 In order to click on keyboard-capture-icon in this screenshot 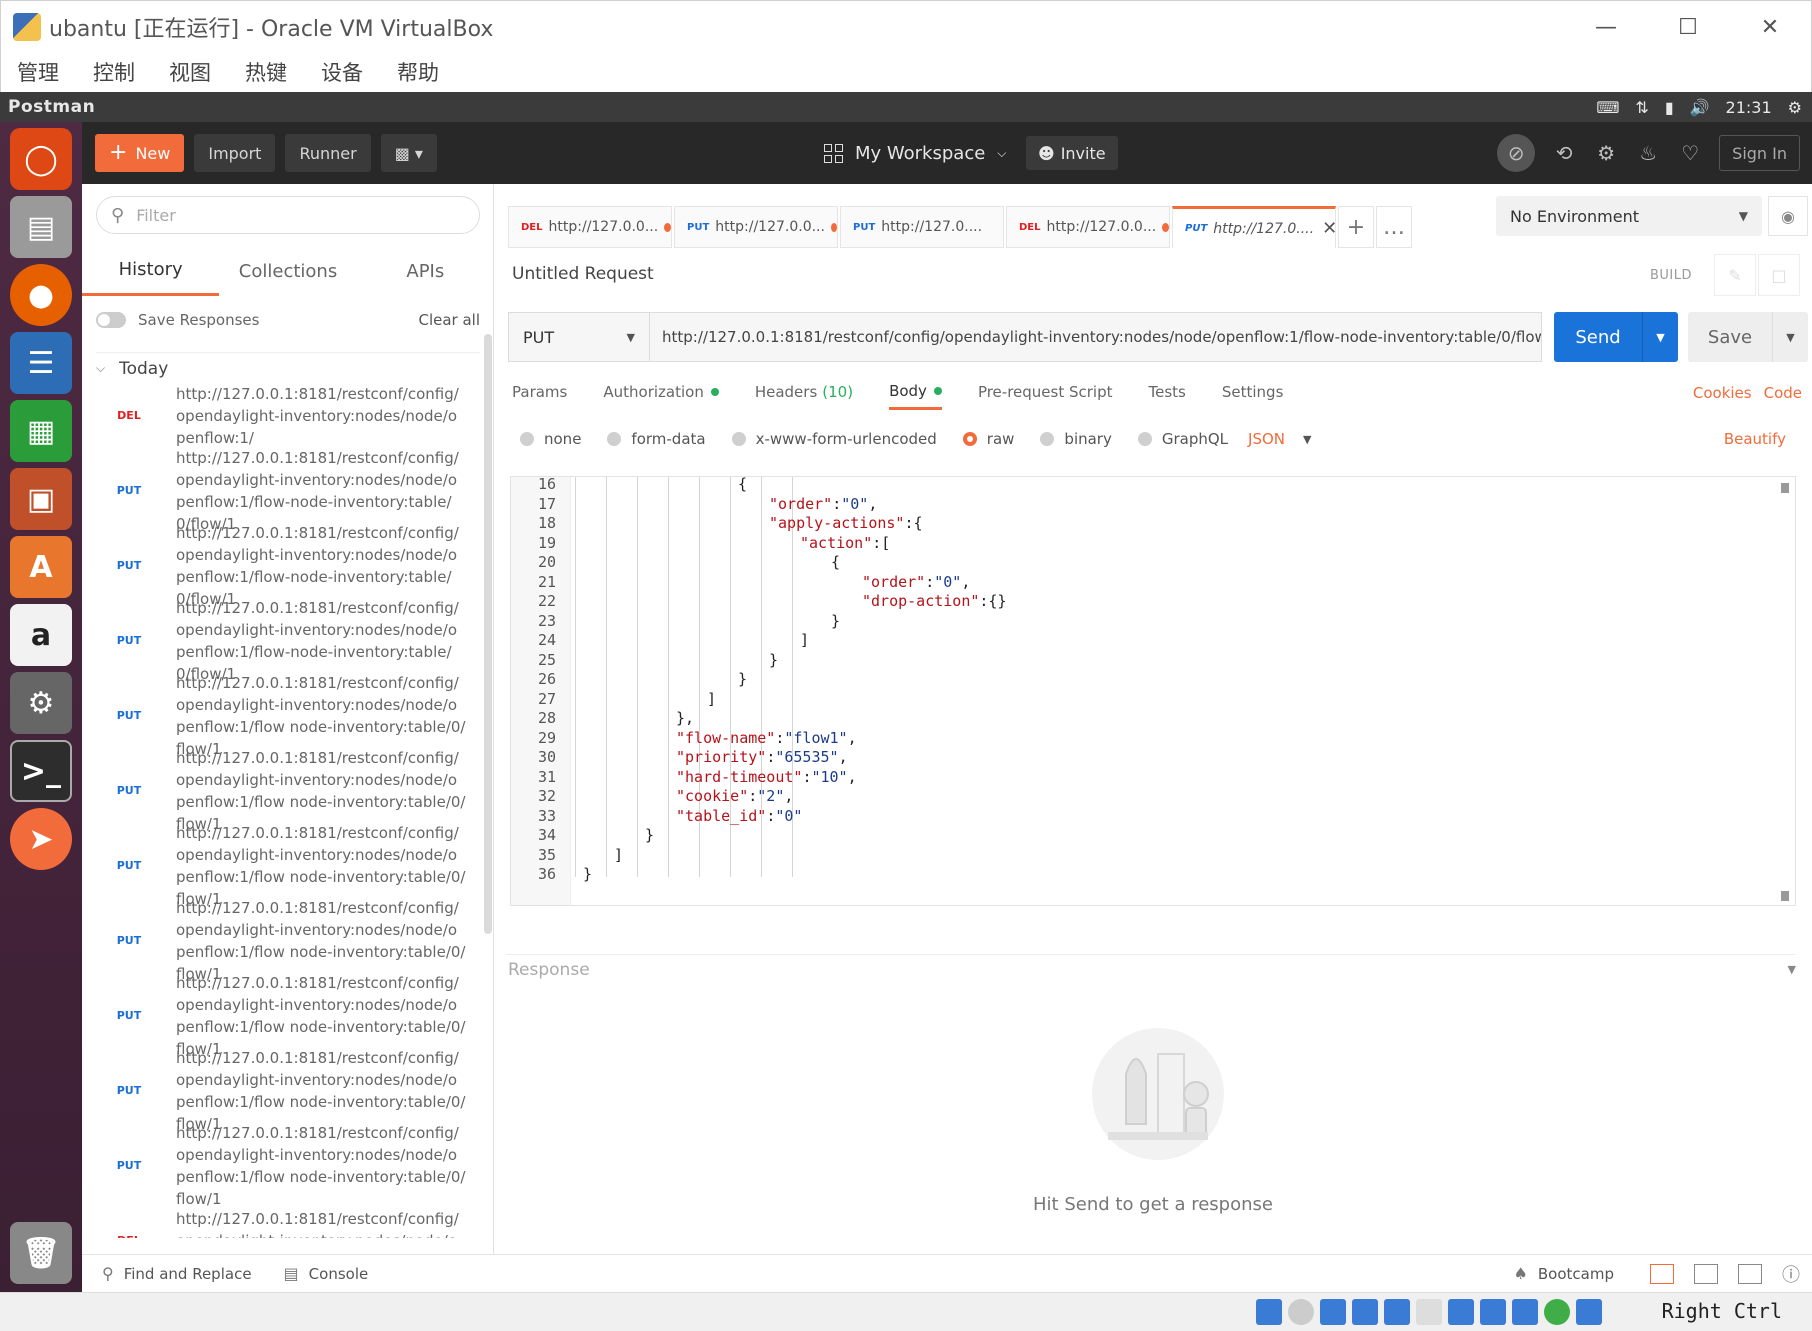, I will do `click(1589, 1312)`.